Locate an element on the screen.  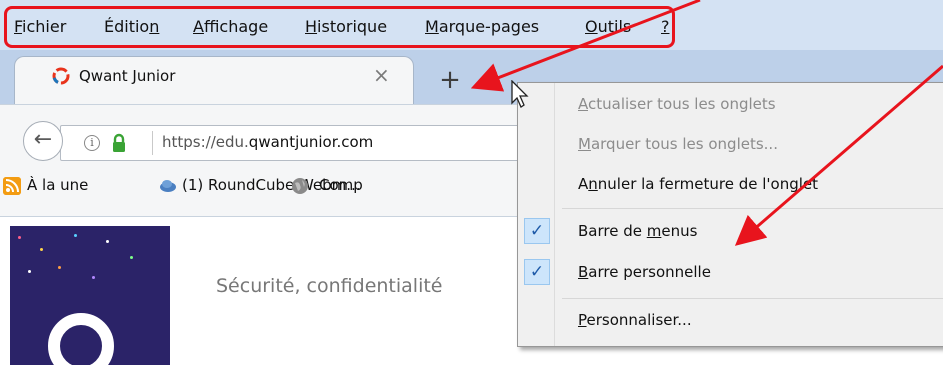
qwant-ring-logo is located at coordinates (81, 346).